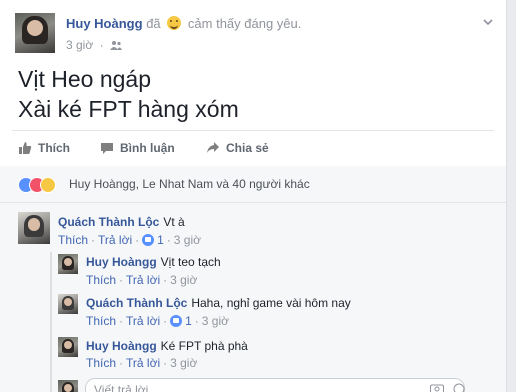 The width and height of the screenshot is (516, 392). What do you see at coordinates (437, 387) in the screenshot?
I see `camera-icon` at bounding box center [437, 387].